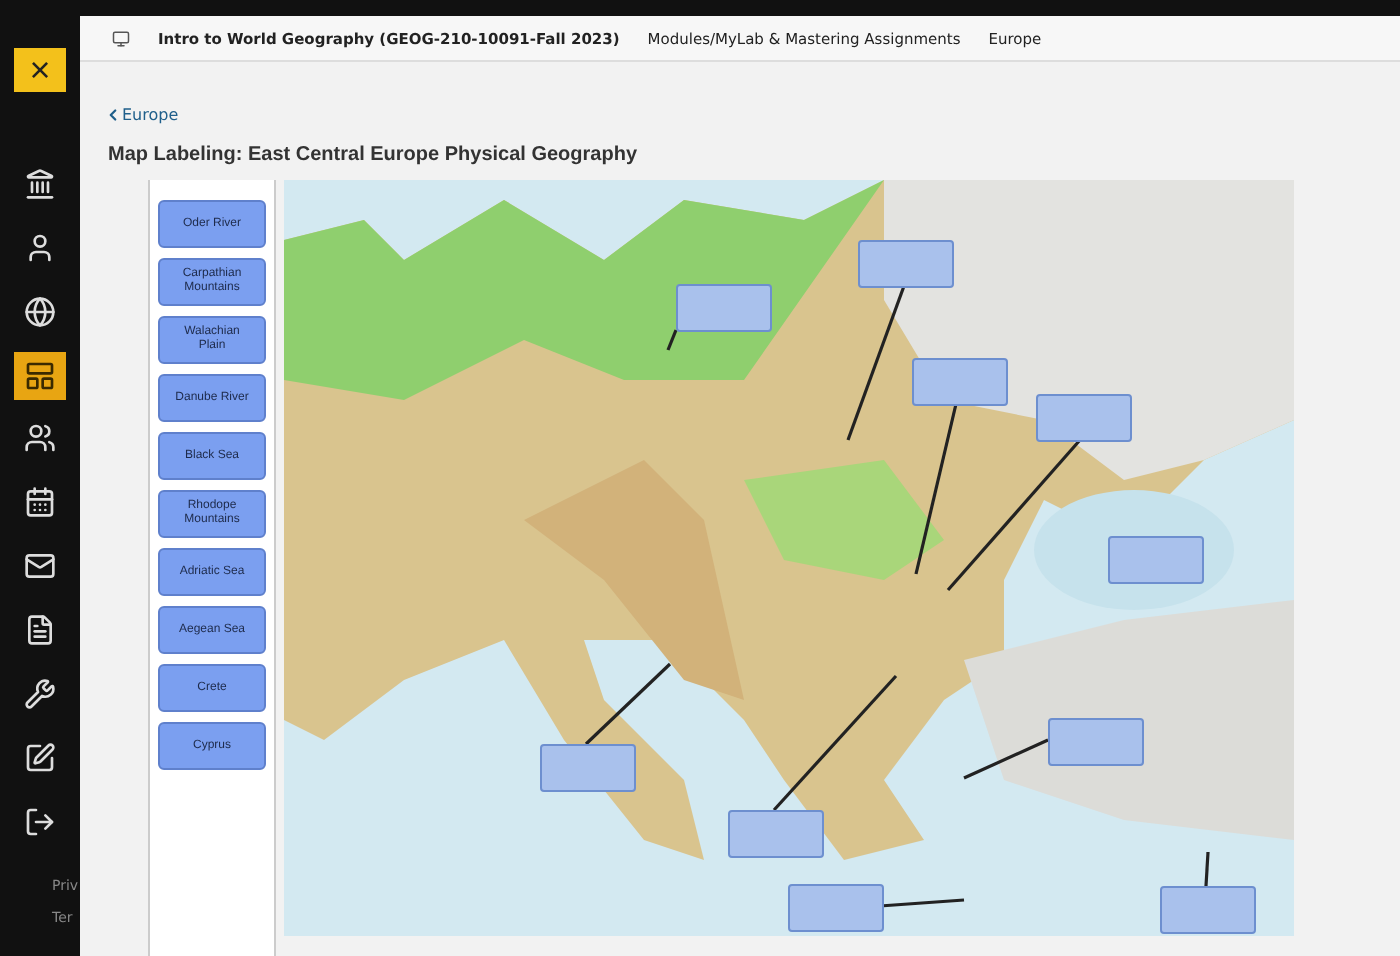 This screenshot has height=956, width=1400. Describe the element at coordinates (40, 247) in the screenshot. I see `user-icon` at that location.